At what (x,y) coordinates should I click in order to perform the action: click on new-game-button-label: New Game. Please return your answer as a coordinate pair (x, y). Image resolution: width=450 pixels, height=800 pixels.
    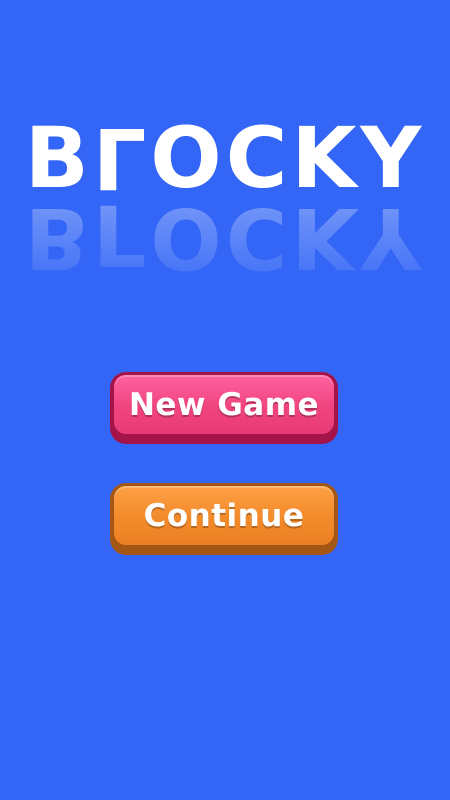
    Looking at the image, I should click on (224, 404).